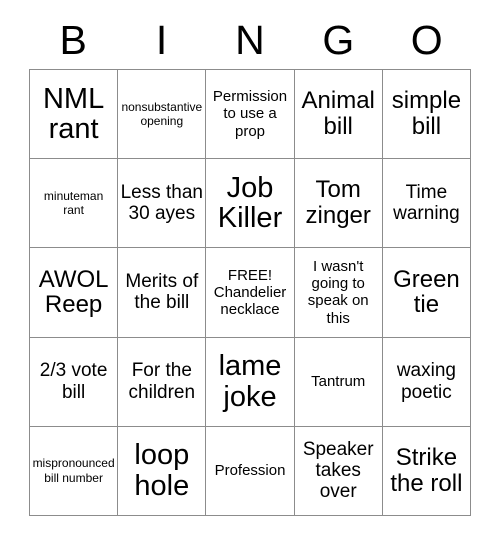  What do you see at coordinates (426, 40) in the screenshot?
I see `bingo-header-letter-o: O` at bounding box center [426, 40].